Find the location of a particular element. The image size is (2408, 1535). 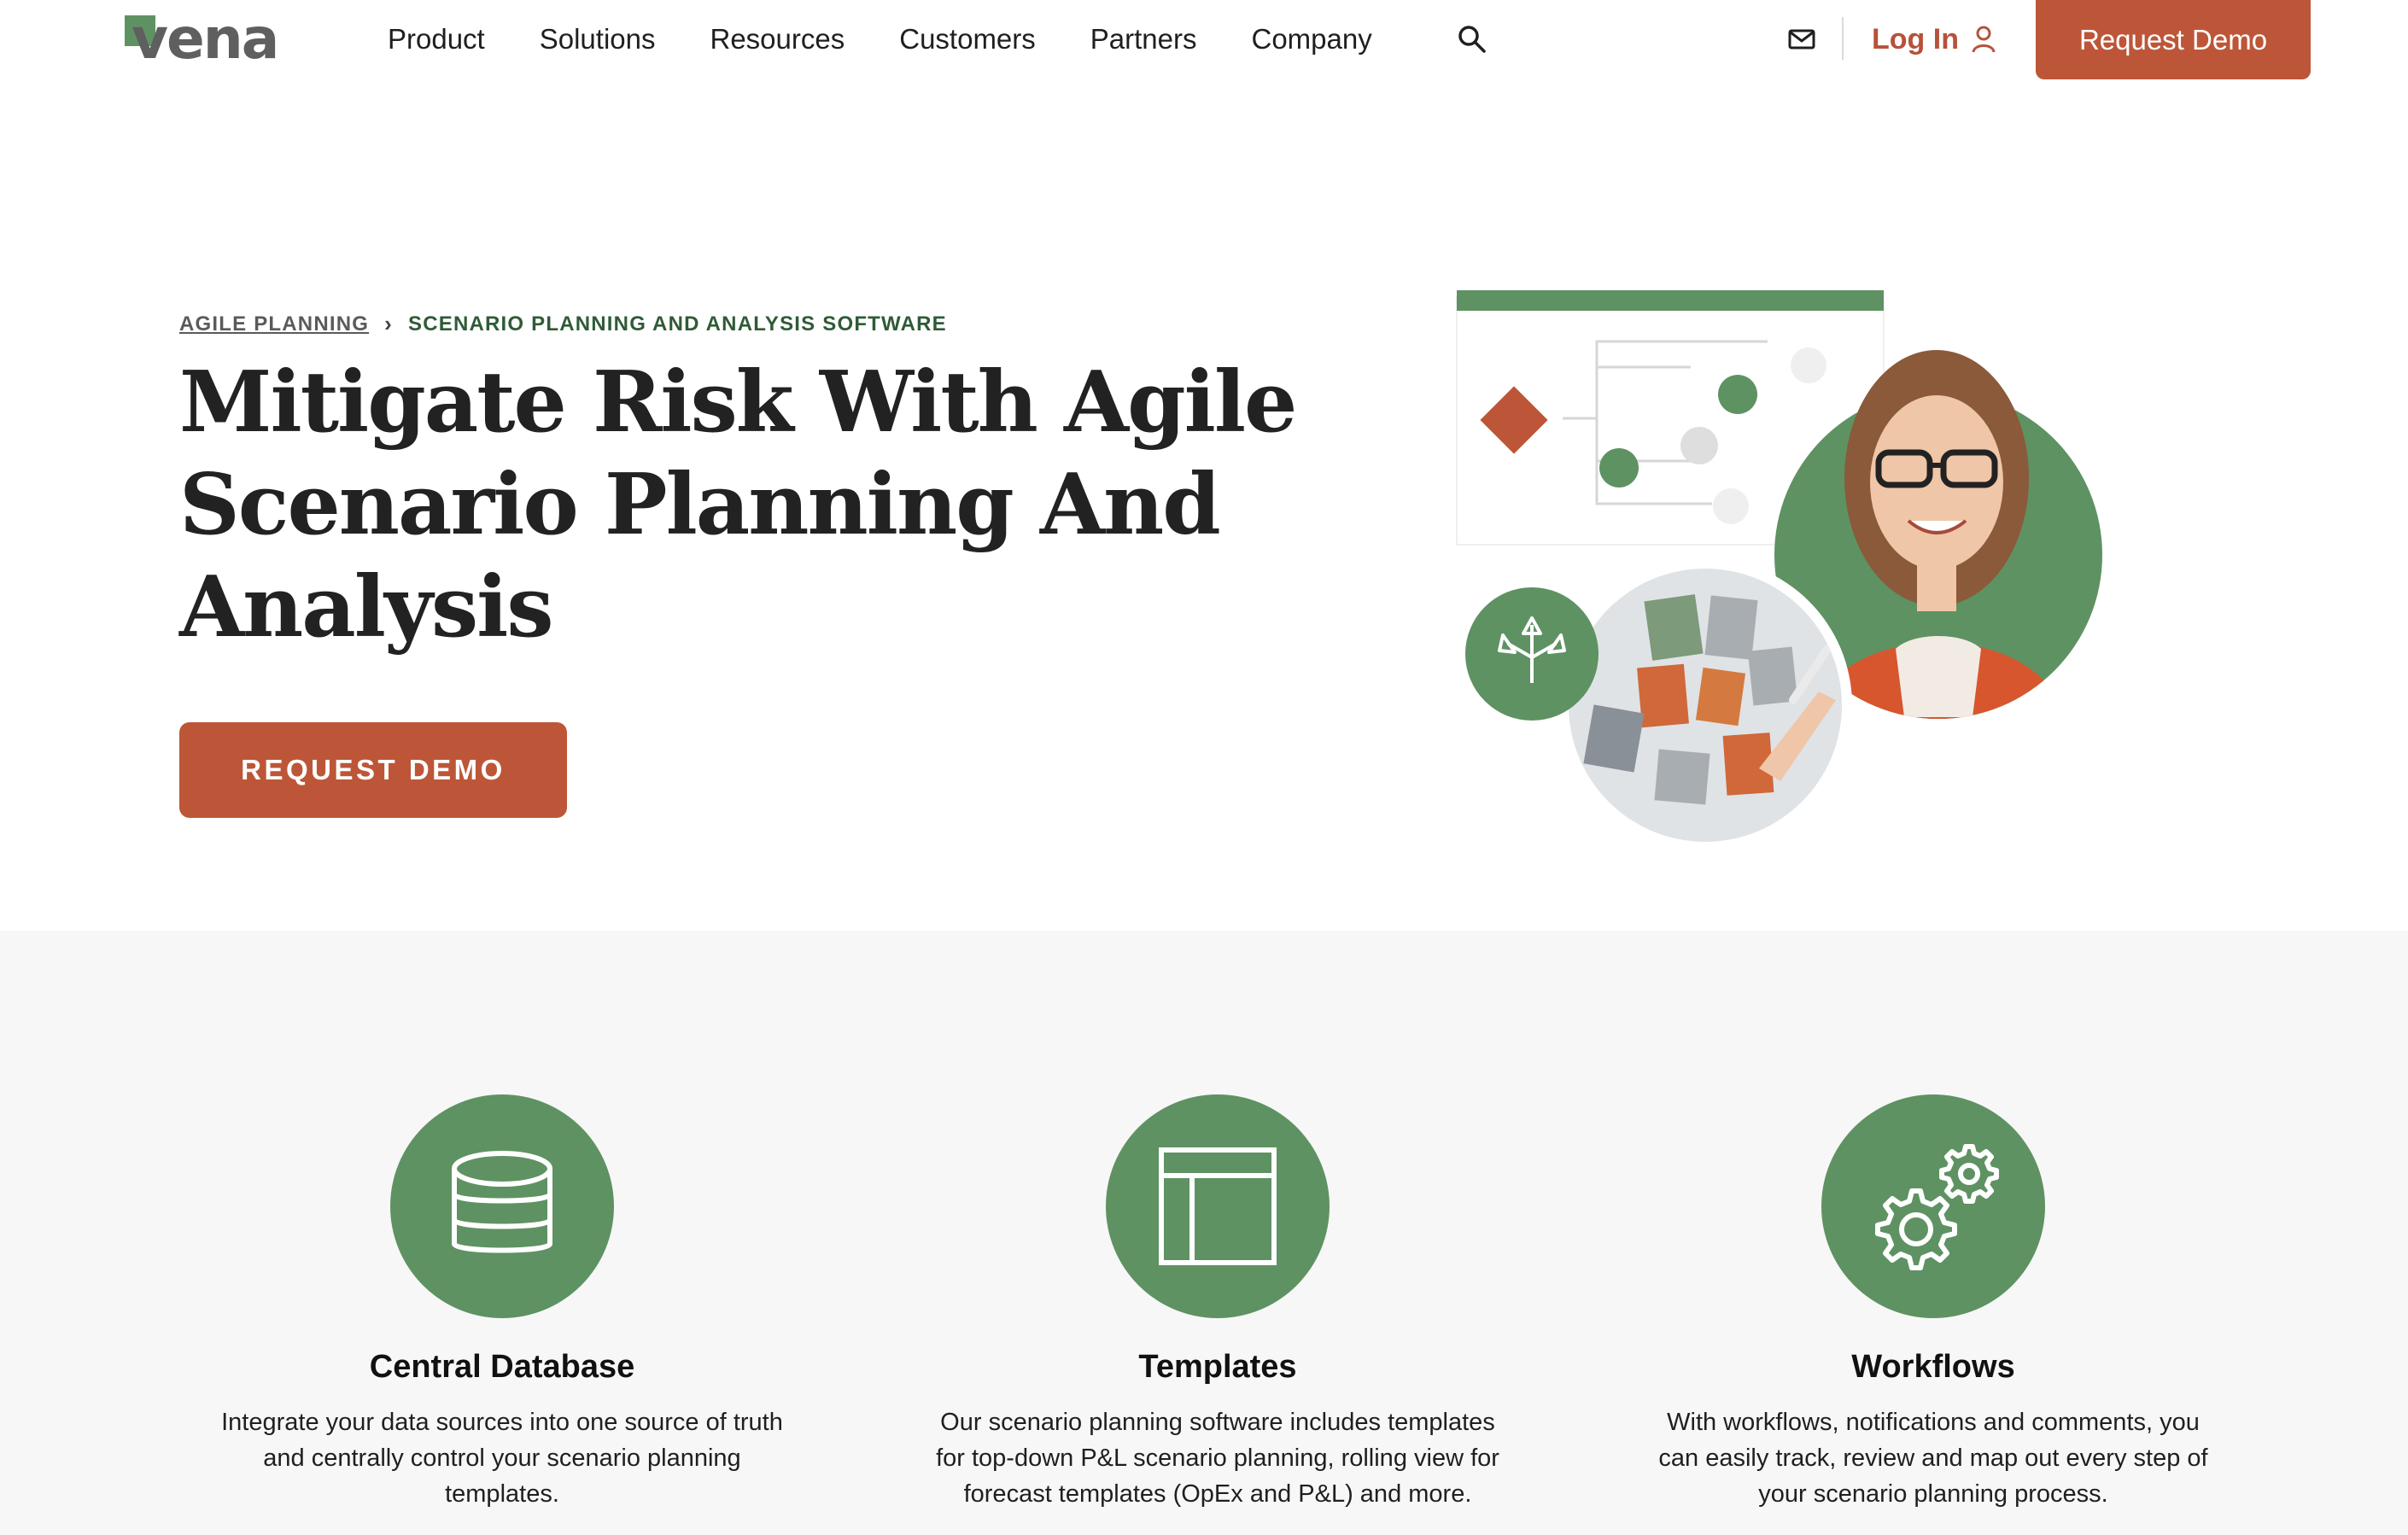

nav-item-product: Product is located at coordinates (436, 39).